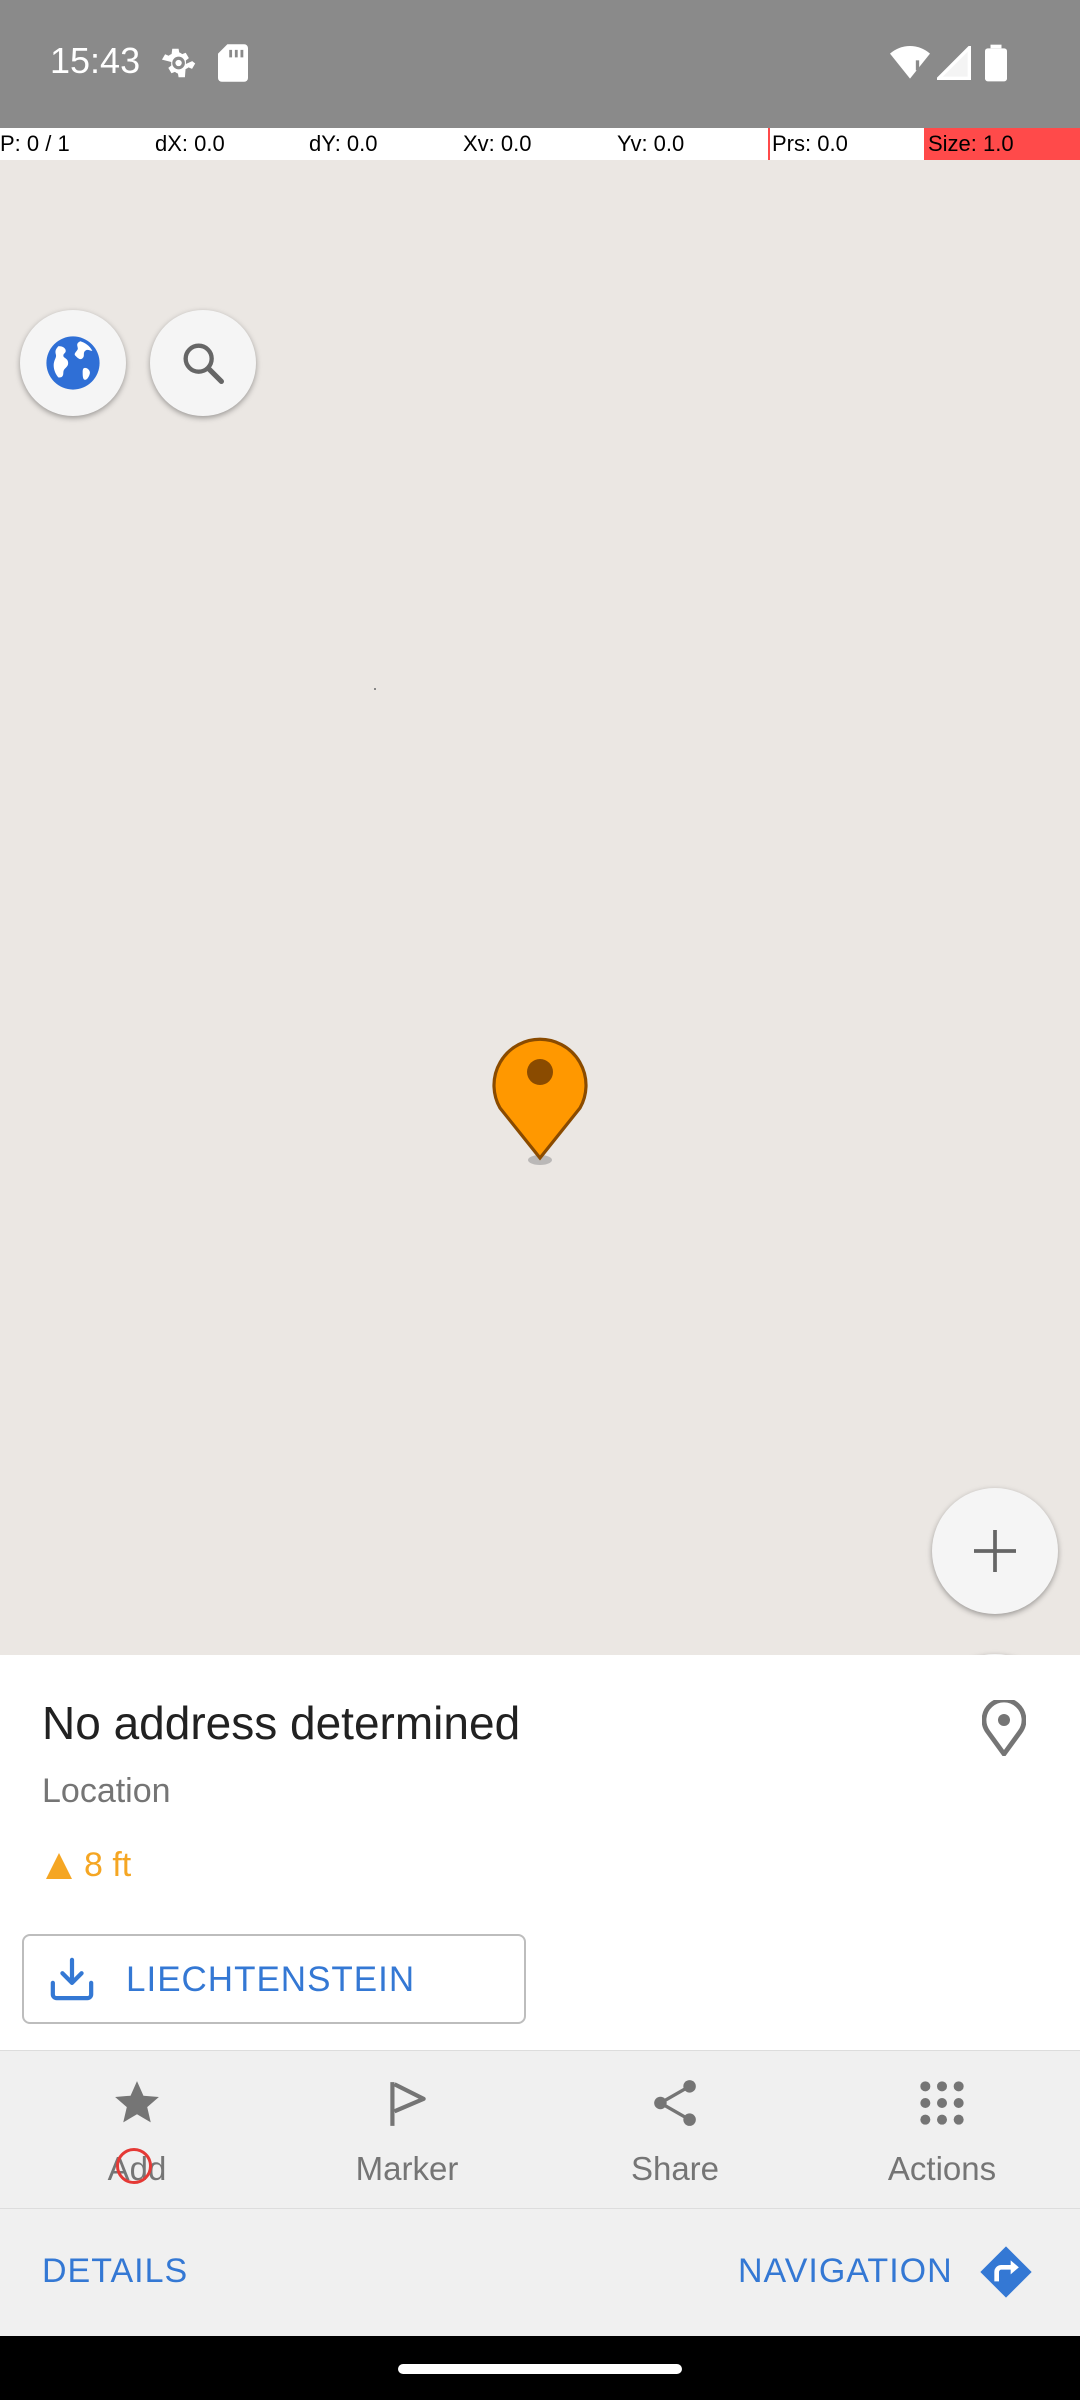  Describe the element at coordinates (996, 63) in the screenshot. I see `battery-full-icon` at that location.